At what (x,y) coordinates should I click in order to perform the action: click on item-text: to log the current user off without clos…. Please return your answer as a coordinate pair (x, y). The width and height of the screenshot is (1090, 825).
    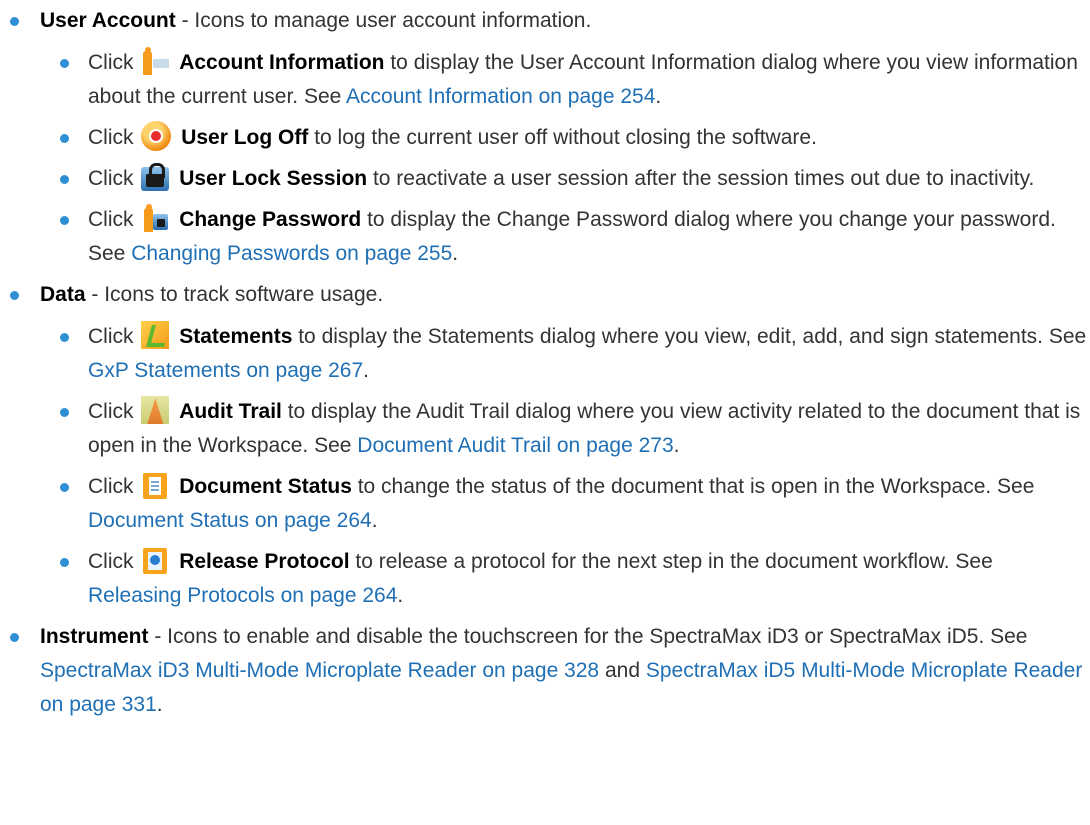
    Looking at the image, I should click on (562, 137).